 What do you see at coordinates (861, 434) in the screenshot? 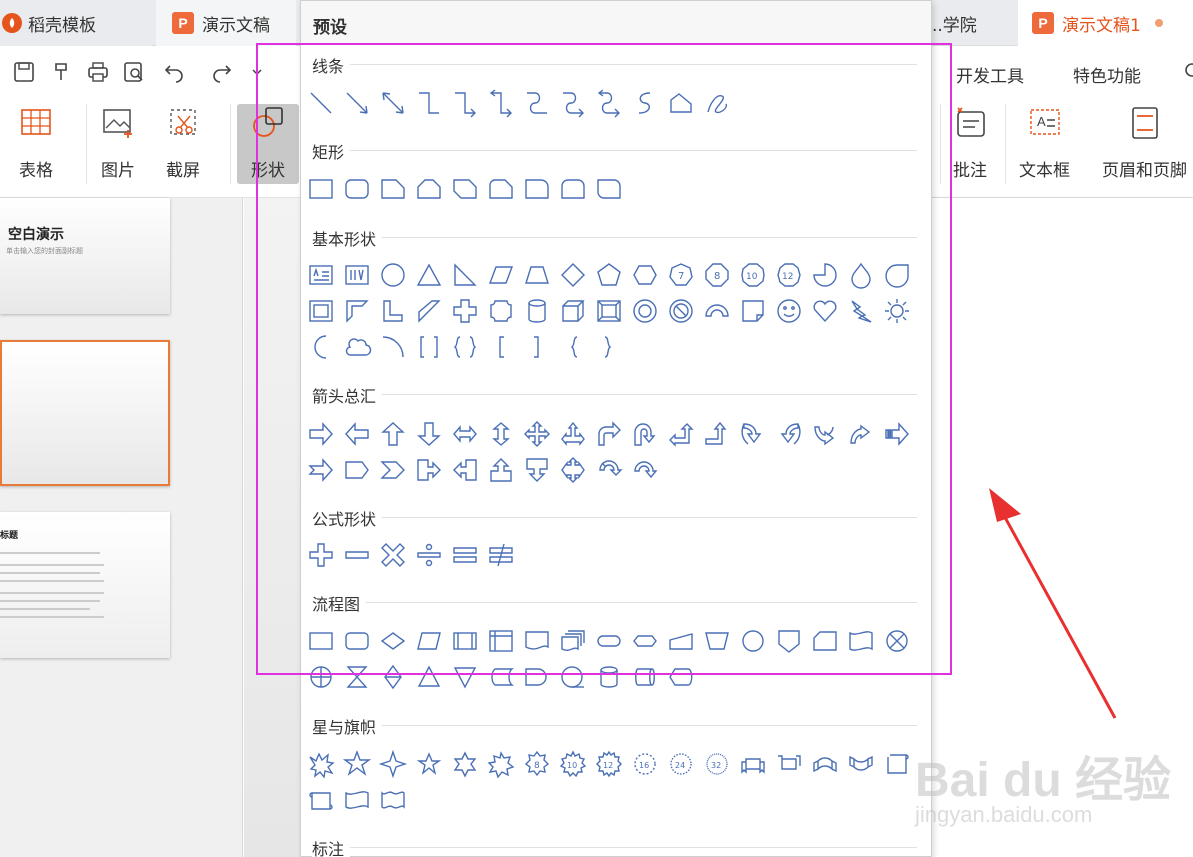
I see `curved-down-arrow-shape` at bounding box center [861, 434].